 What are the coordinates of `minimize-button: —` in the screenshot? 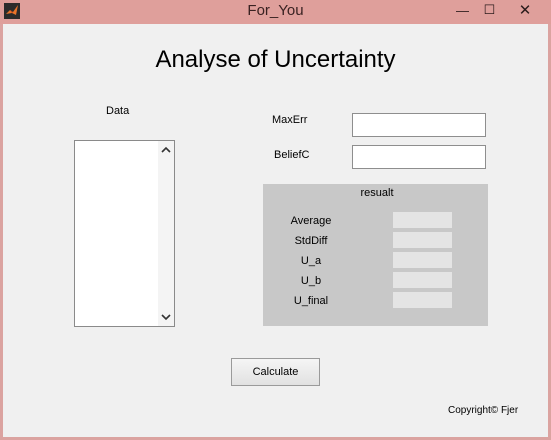 It's located at (462, 10).